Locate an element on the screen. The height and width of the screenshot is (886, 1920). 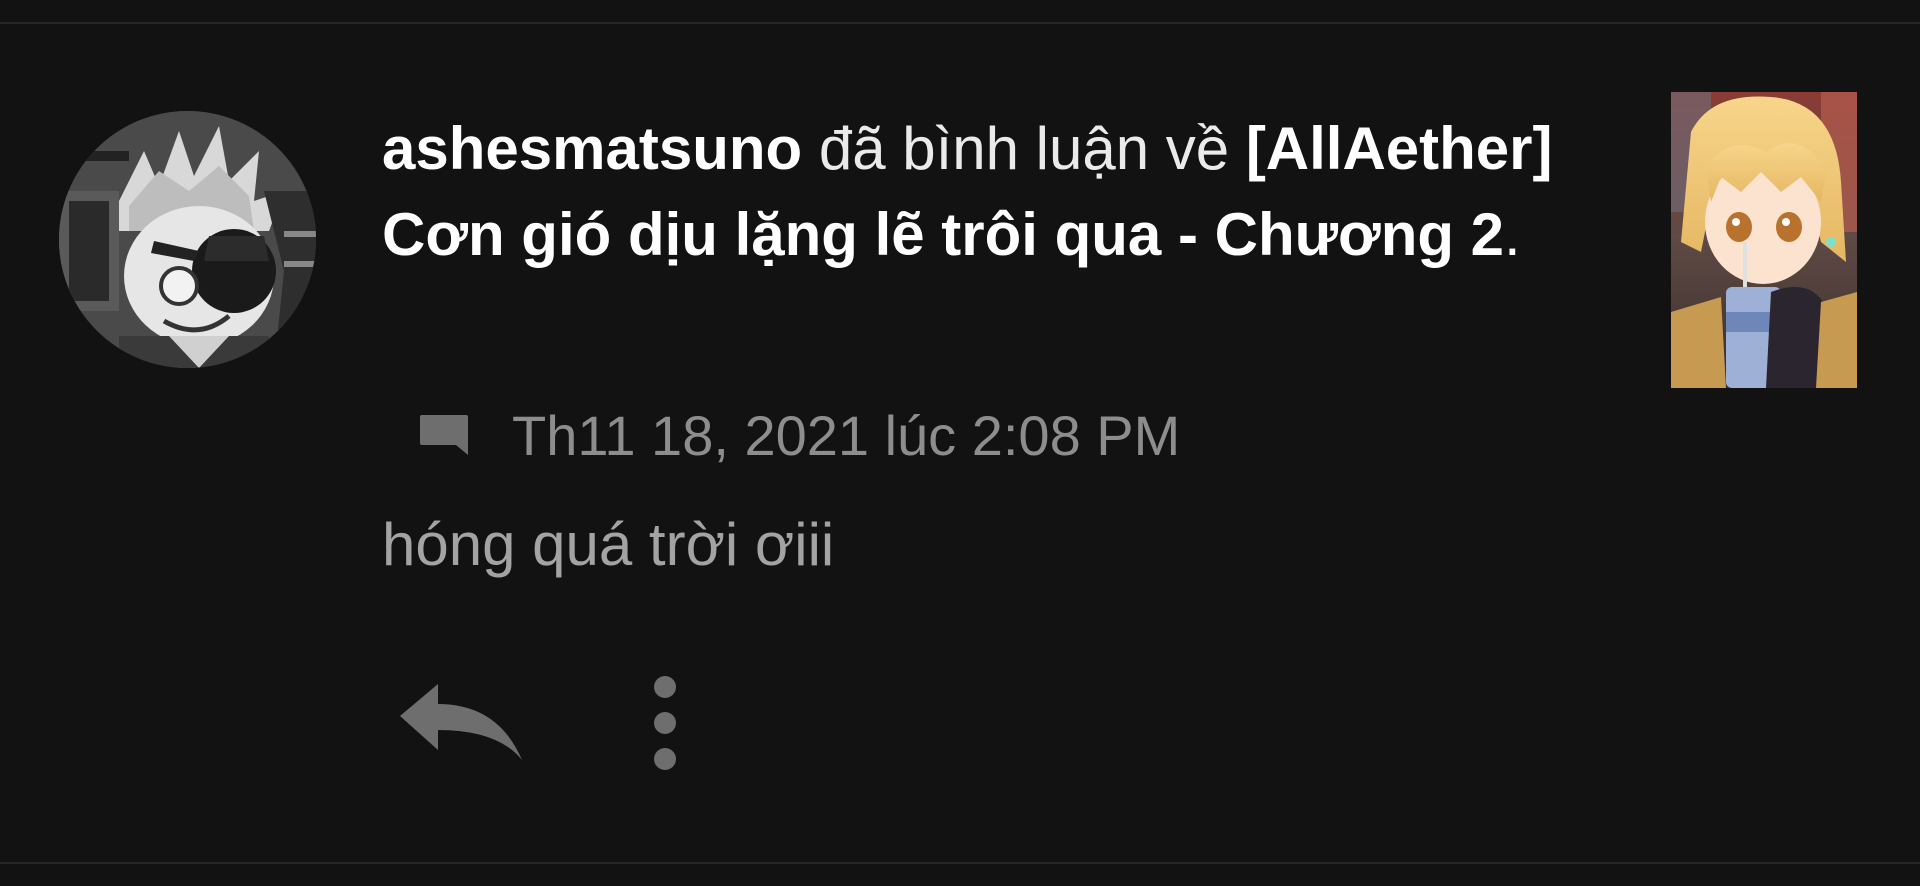
comment-text: hóng quá trời ơiii is located at coordinates (608, 544).